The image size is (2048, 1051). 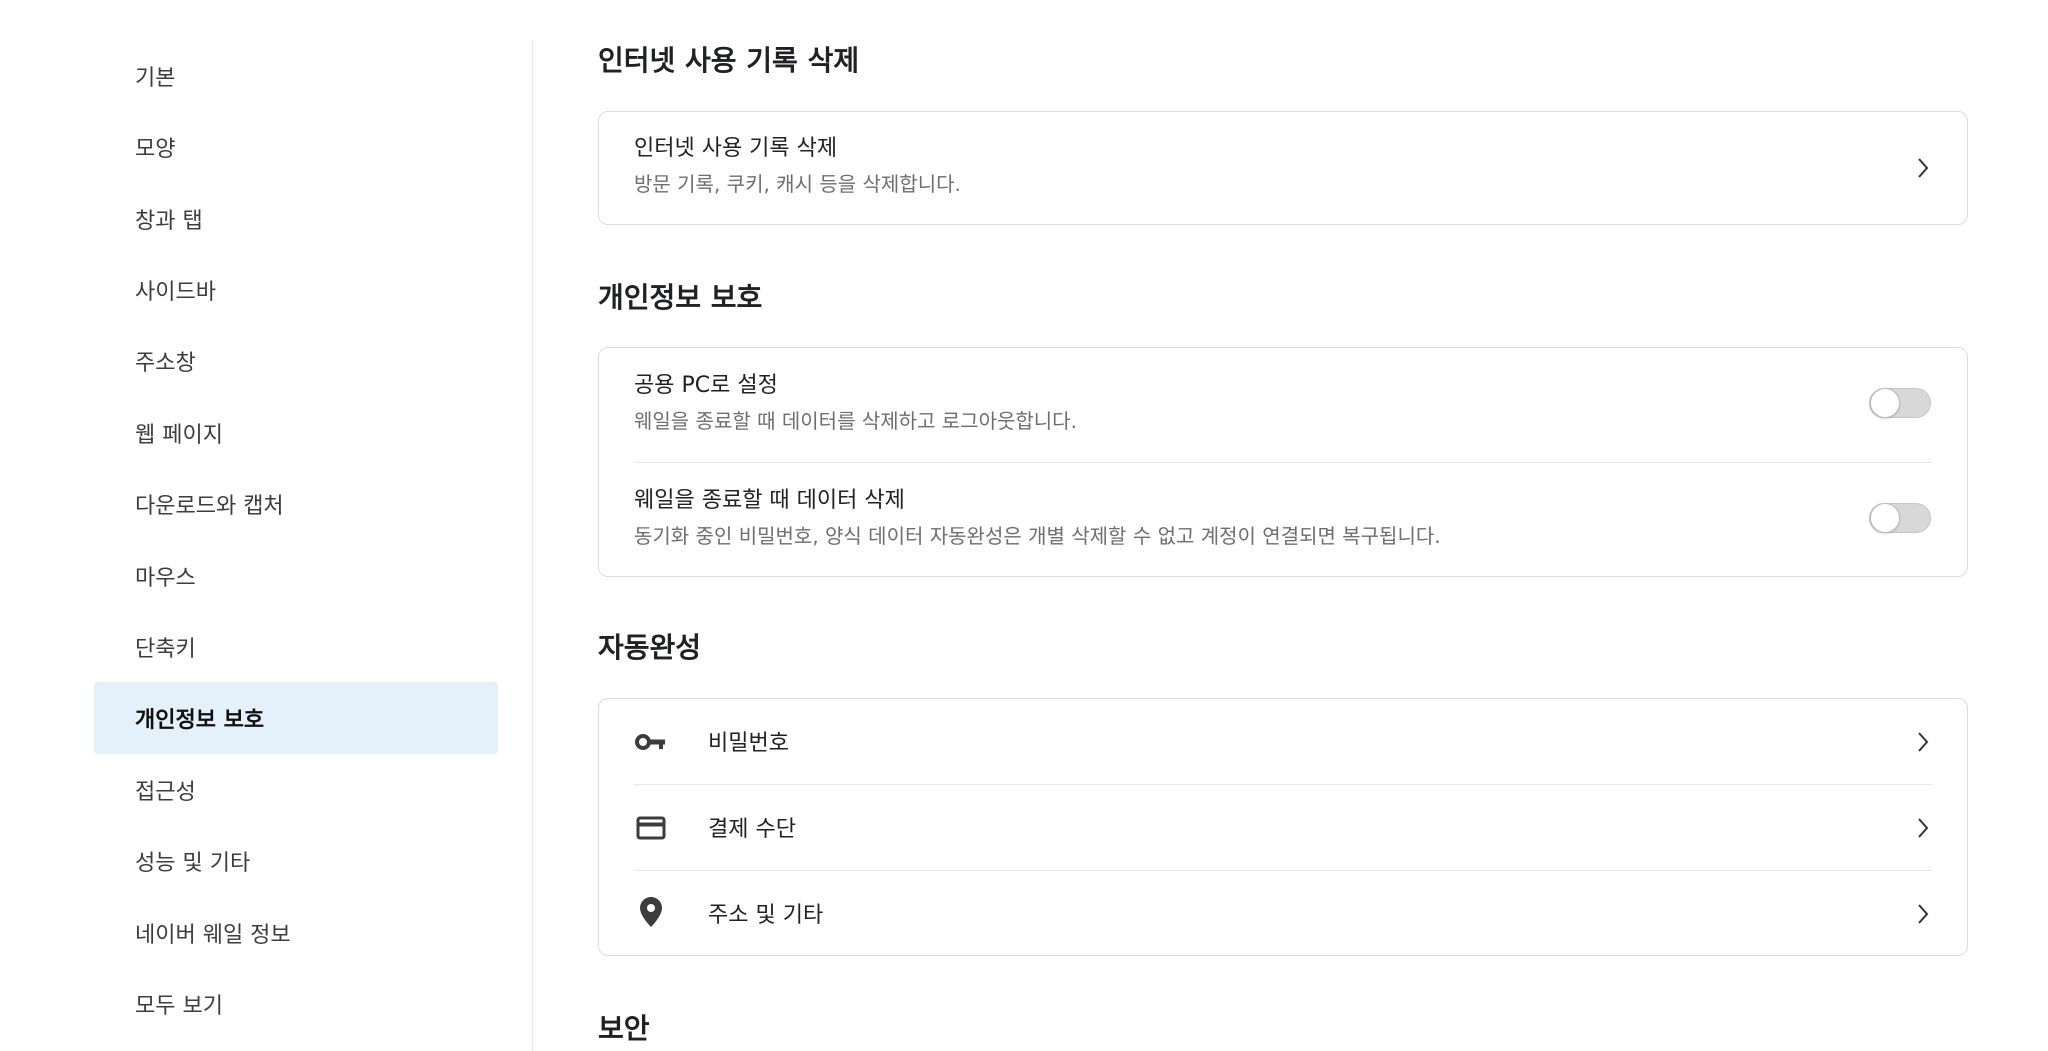 What do you see at coordinates (296, 504) in the screenshot?
I see `sidebar-item-download-capture: 다운로드와 캡처` at bounding box center [296, 504].